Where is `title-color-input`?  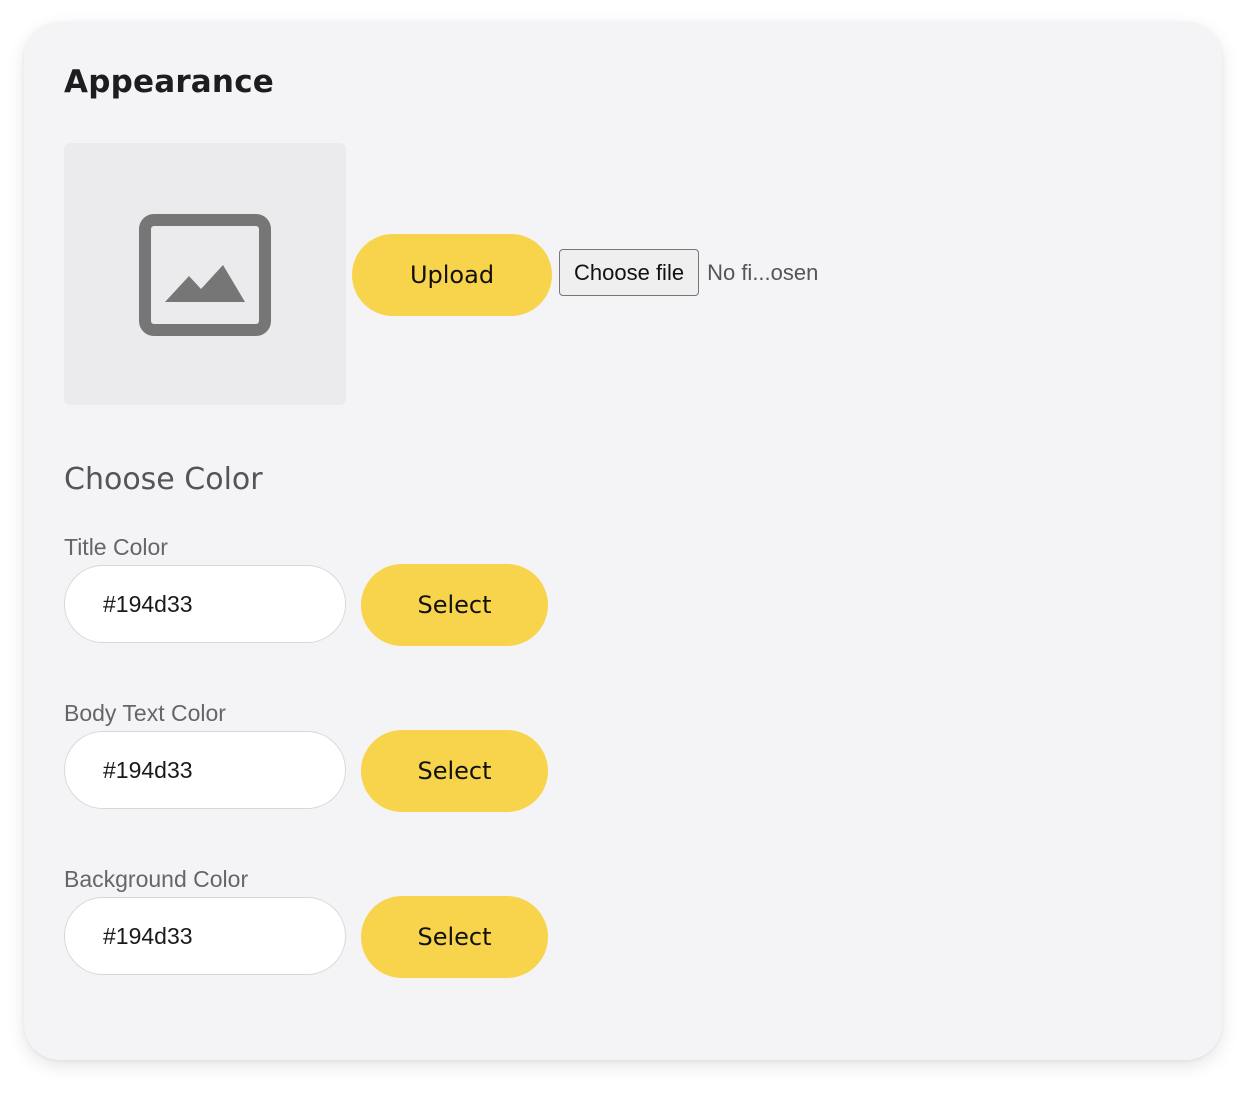 title-color-input is located at coordinates (205, 604).